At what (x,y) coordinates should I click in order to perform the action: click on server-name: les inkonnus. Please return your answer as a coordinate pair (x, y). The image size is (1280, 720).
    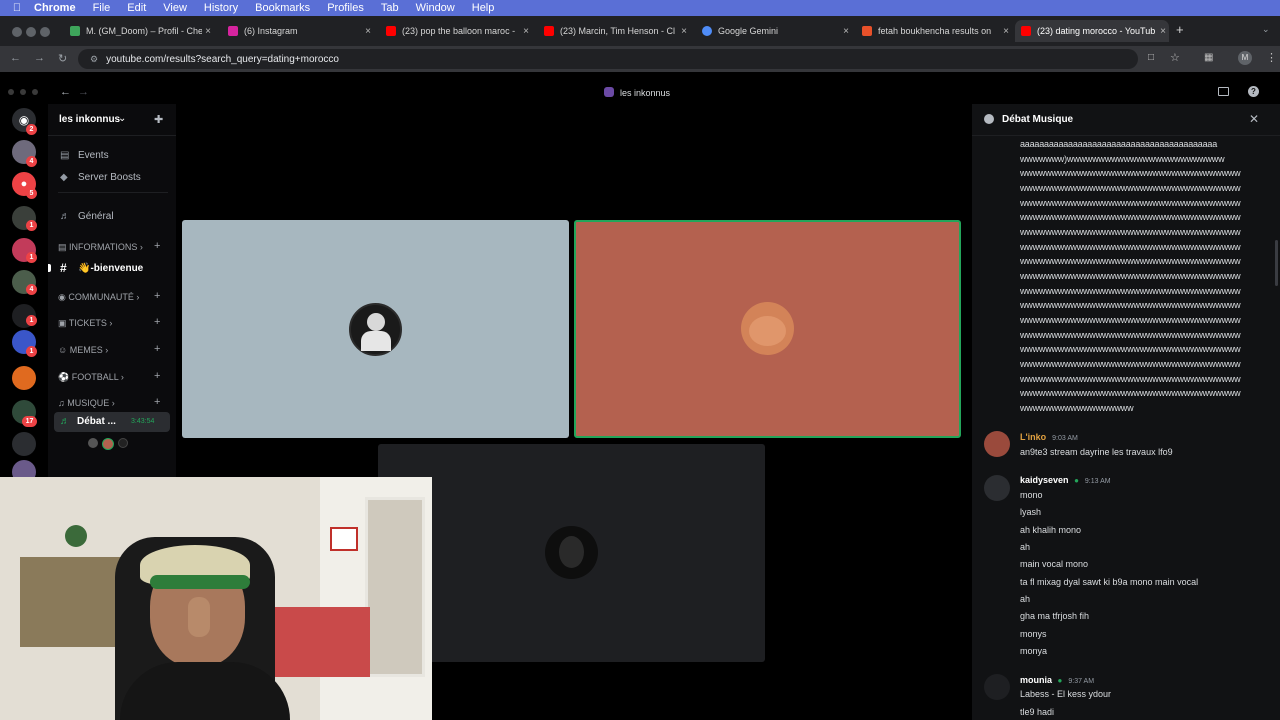
    Looking at the image, I should click on (89, 119).